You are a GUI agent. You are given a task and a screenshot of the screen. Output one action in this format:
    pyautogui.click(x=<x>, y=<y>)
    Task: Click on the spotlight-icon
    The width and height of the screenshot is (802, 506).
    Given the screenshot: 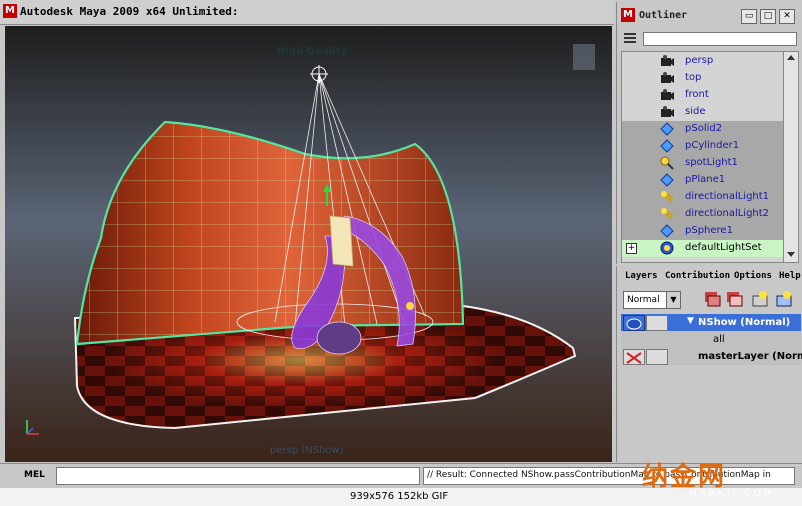 What is the action you would take?
    pyautogui.click(x=667, y=163)
    